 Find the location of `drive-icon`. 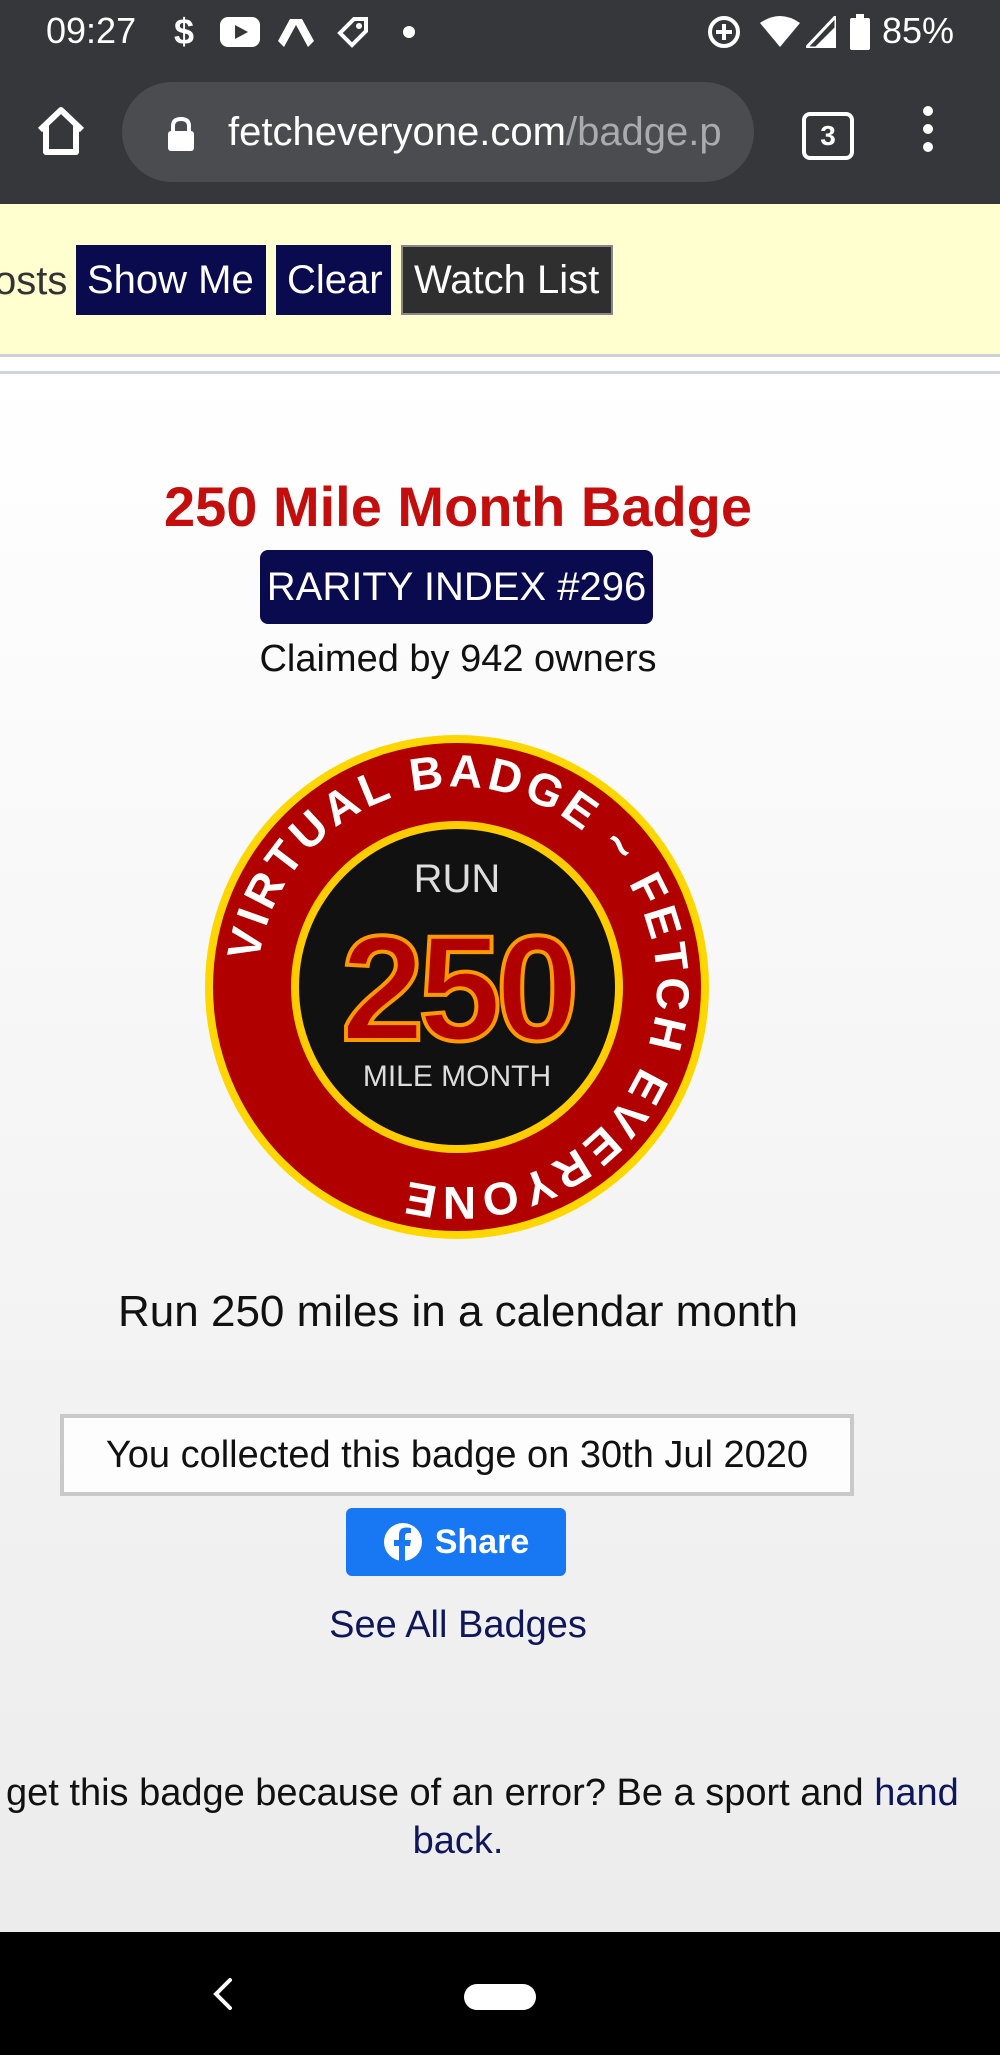

drive-icon is located at coordinates (296, 32).